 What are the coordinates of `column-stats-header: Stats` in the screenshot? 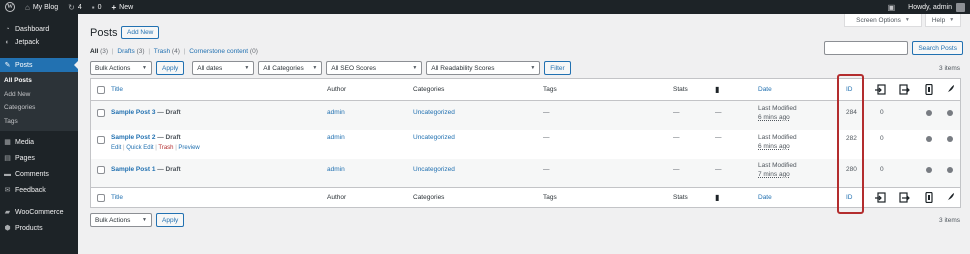 It's located at (680, 89).